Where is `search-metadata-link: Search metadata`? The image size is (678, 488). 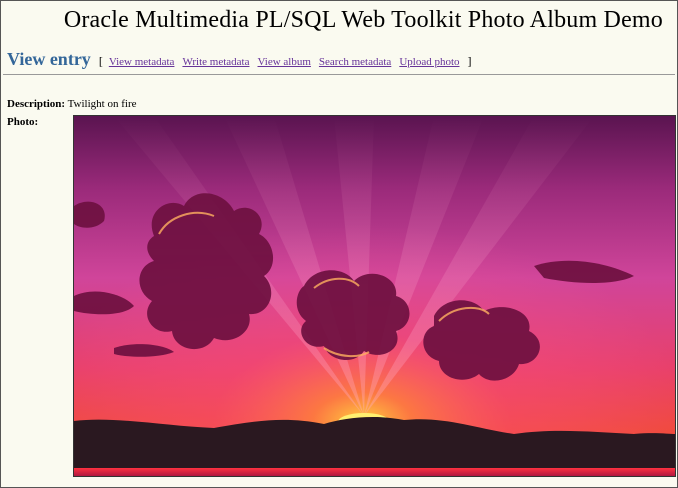
search-metadata-link: Search metadata is located at coordinates (355, 62).